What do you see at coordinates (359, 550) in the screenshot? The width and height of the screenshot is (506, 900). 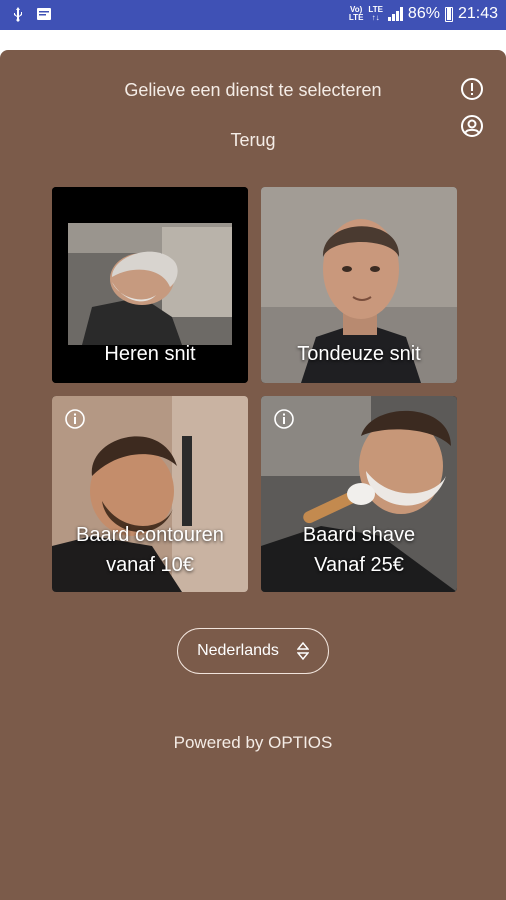 I see `service-label: Baard shave Vanaf 25€` at bounding box center [359, 550].